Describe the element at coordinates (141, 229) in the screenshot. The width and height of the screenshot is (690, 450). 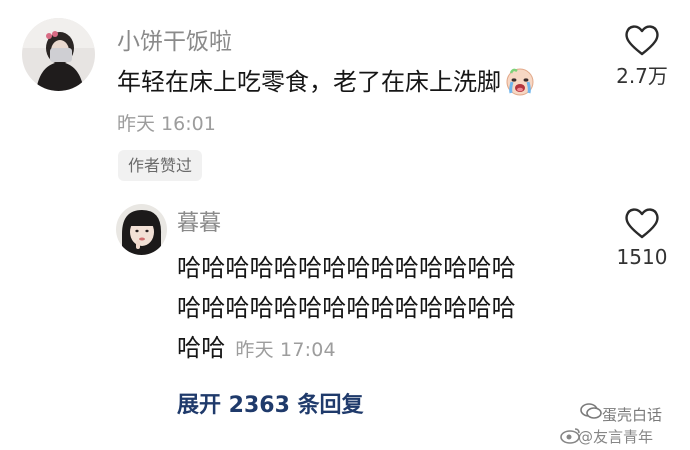
I see `avatar-reply` at that location.